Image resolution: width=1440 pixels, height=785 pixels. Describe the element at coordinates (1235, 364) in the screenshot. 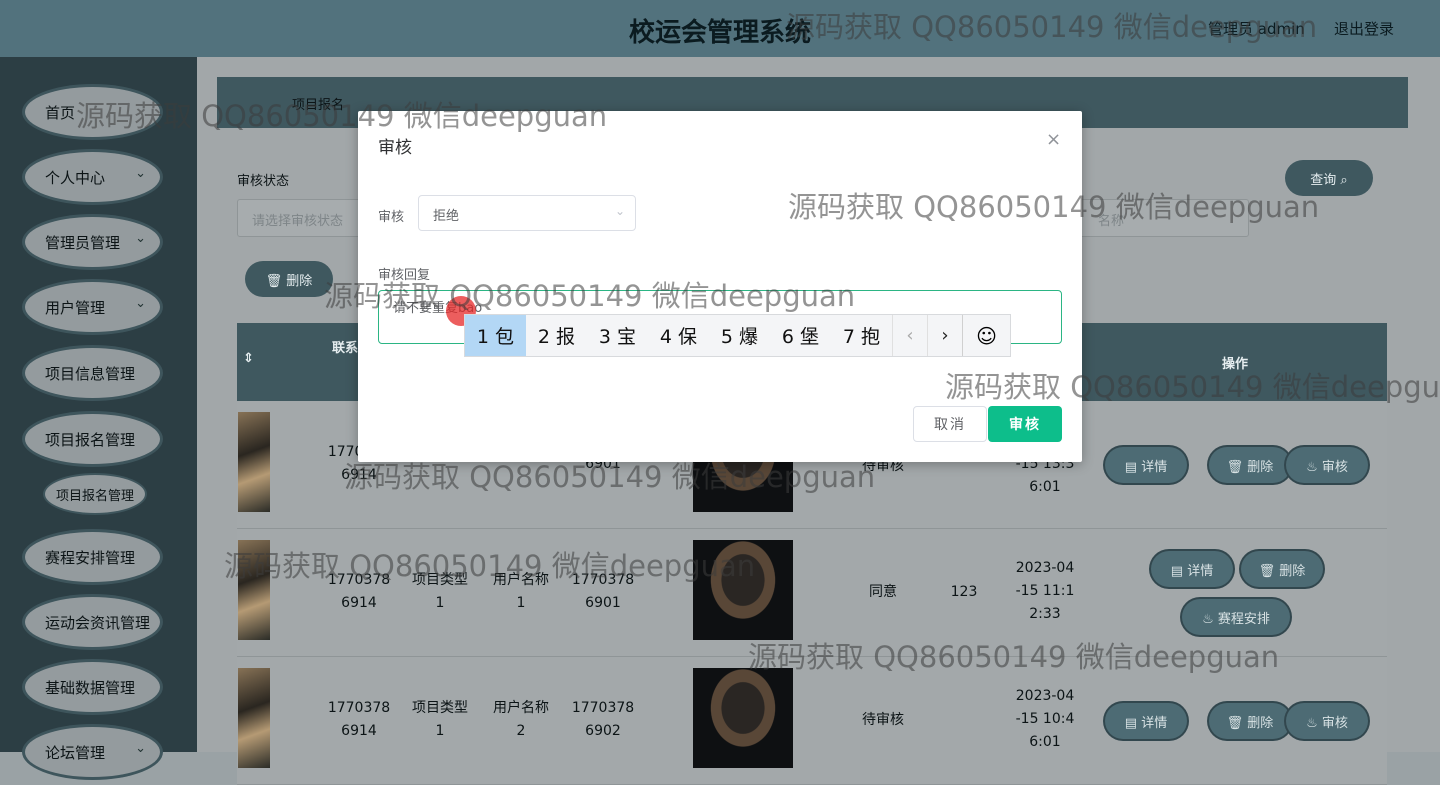

I see `column-header-ops: 操作` at that location.